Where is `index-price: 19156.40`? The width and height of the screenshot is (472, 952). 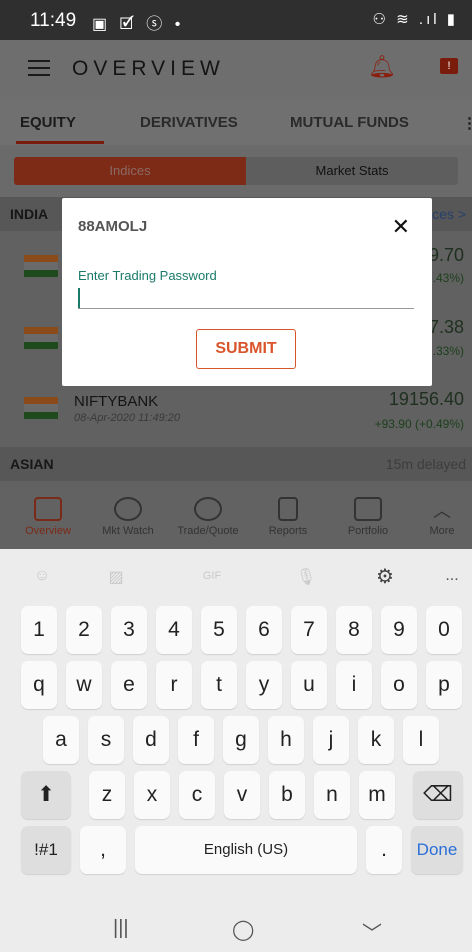
index-price: 19156.40 is located at coordinates (426, 399).